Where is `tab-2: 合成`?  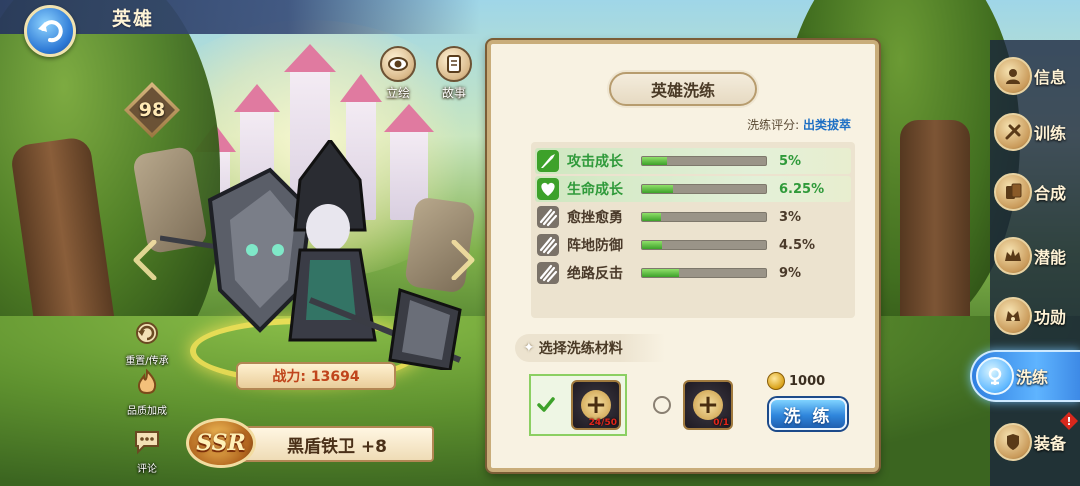 tab-2: 合成 is located at coordinates (1035, 192).